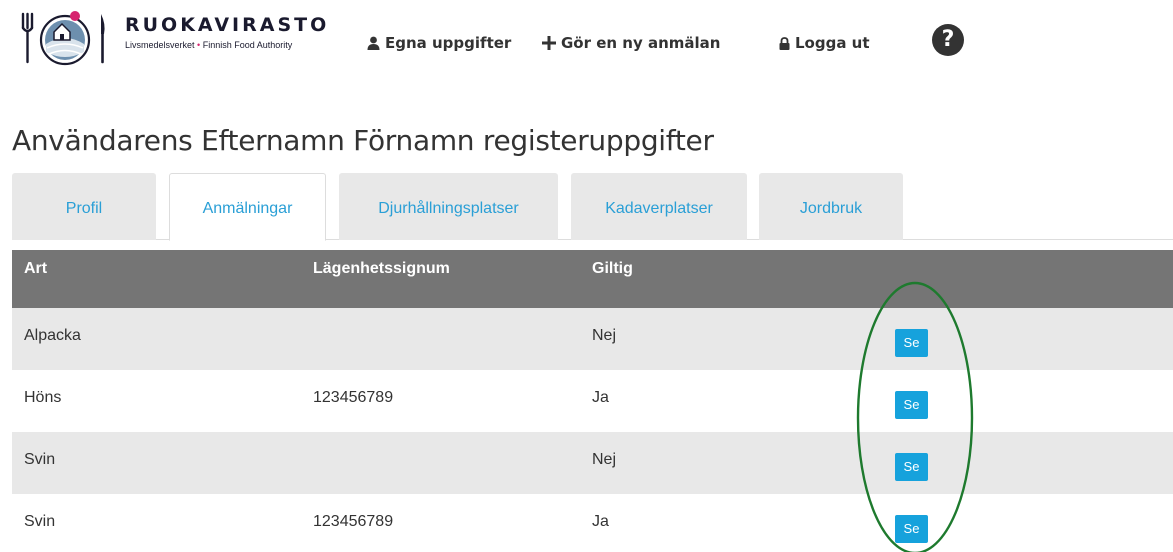 The height and width of the screenshot is (552, 1173). I want to click on column-header-signum: Lägenhetssignum, so click(381, 279).